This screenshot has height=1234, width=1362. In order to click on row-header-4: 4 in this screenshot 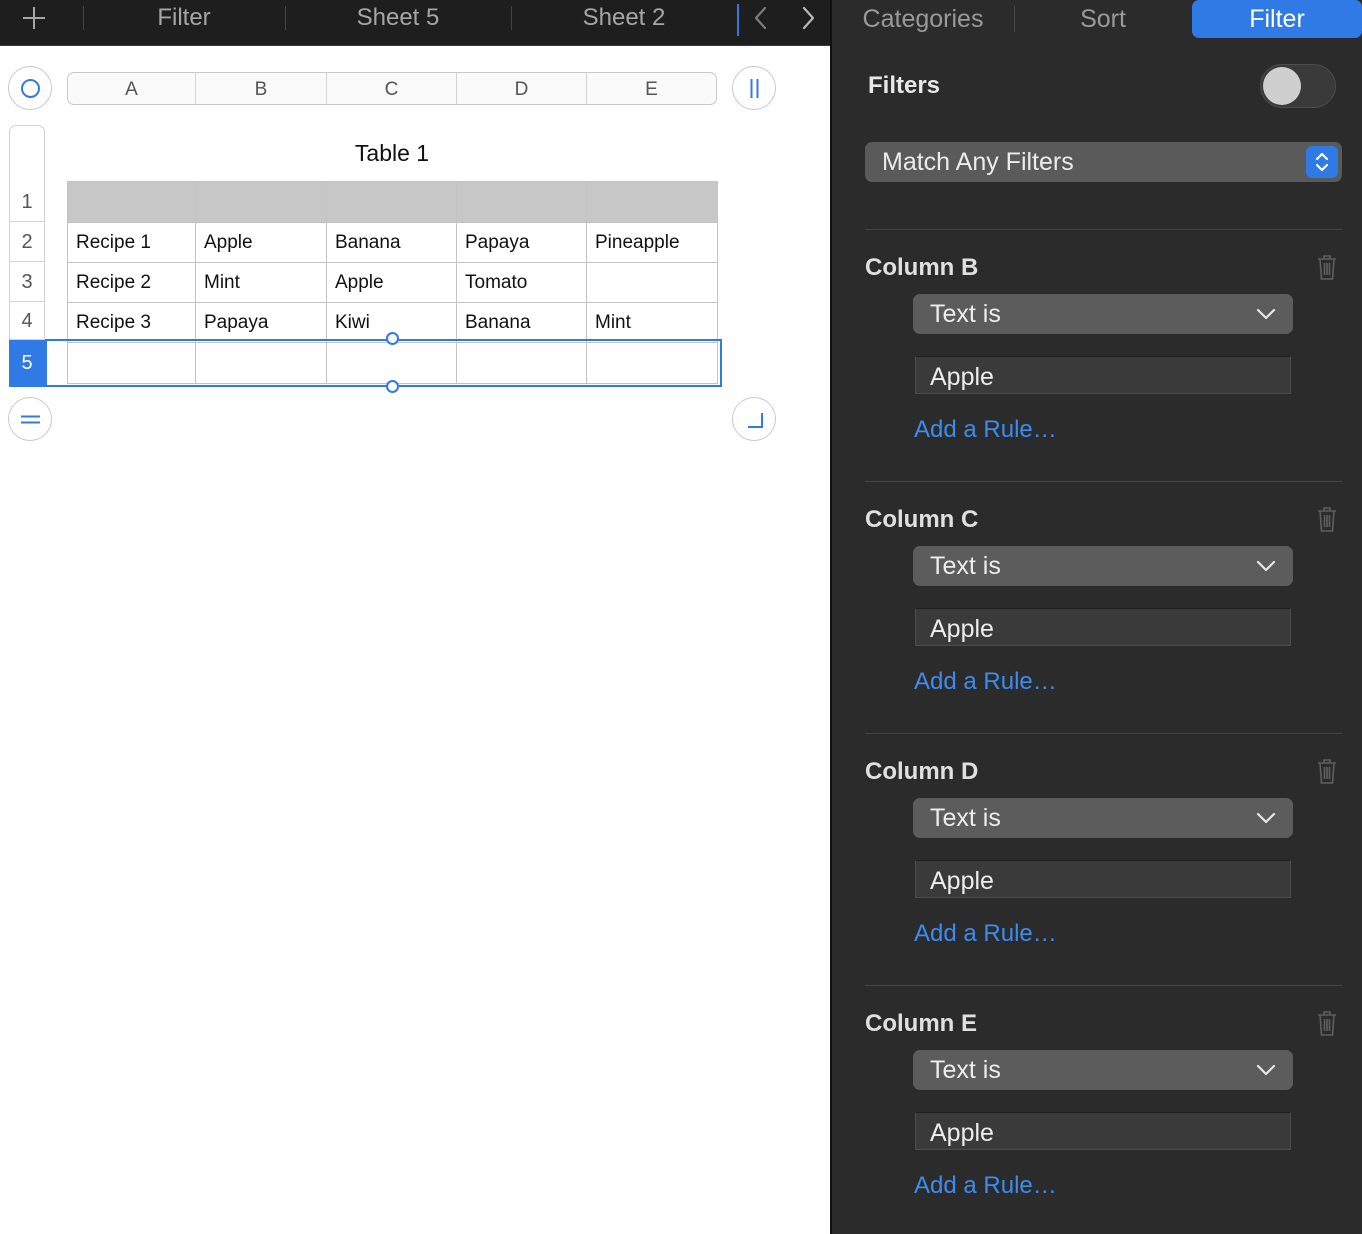, I will do `click(27, 321)`.